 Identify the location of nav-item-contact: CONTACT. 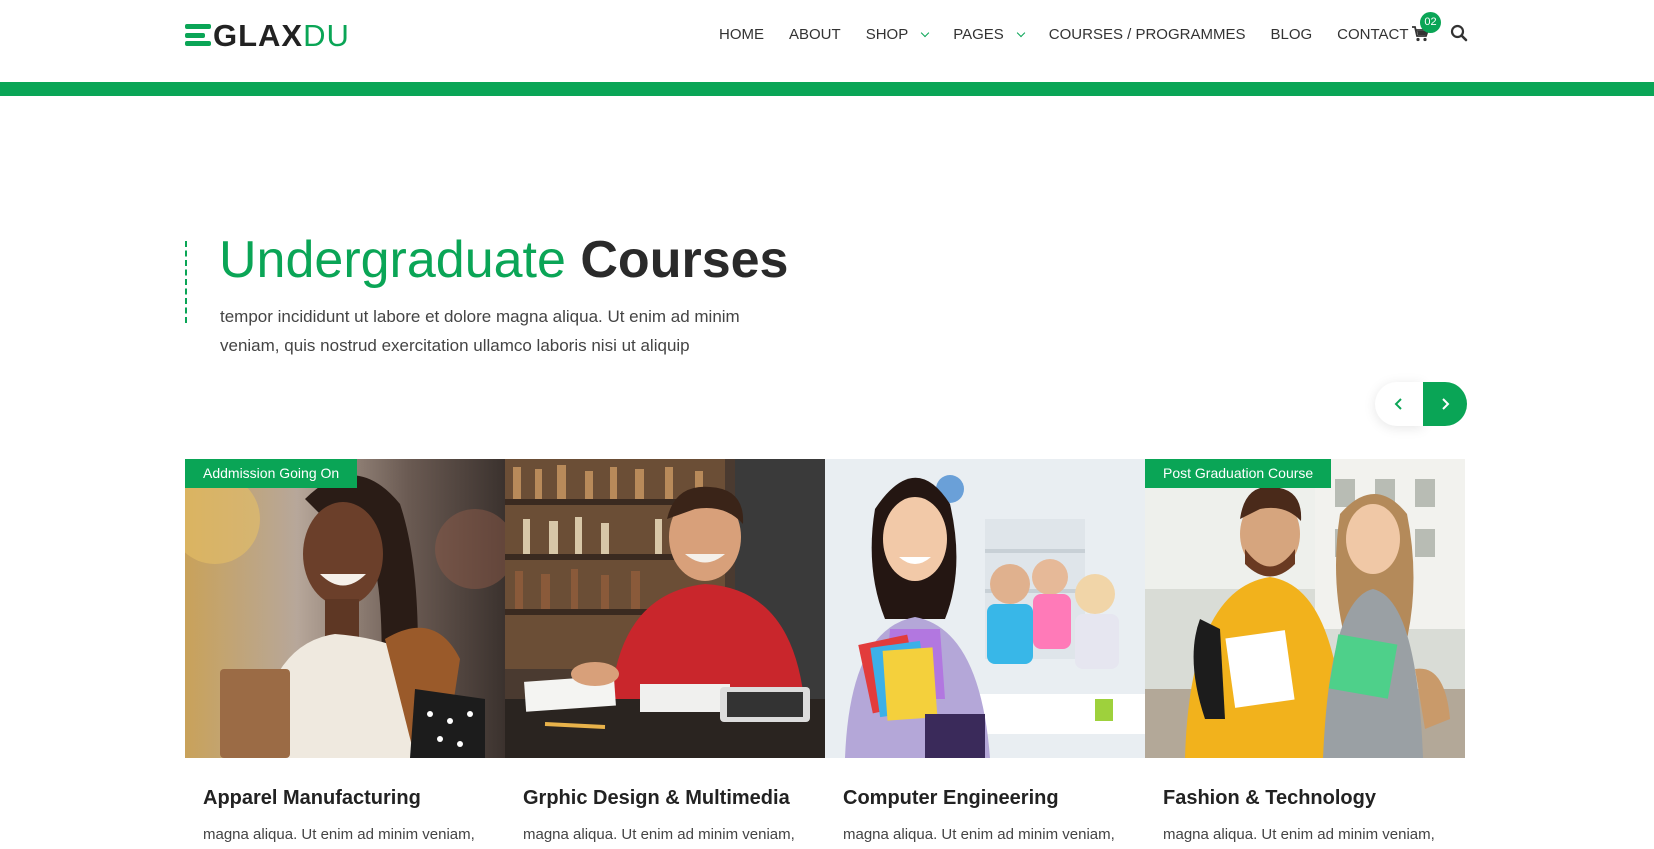
(1372, 34).